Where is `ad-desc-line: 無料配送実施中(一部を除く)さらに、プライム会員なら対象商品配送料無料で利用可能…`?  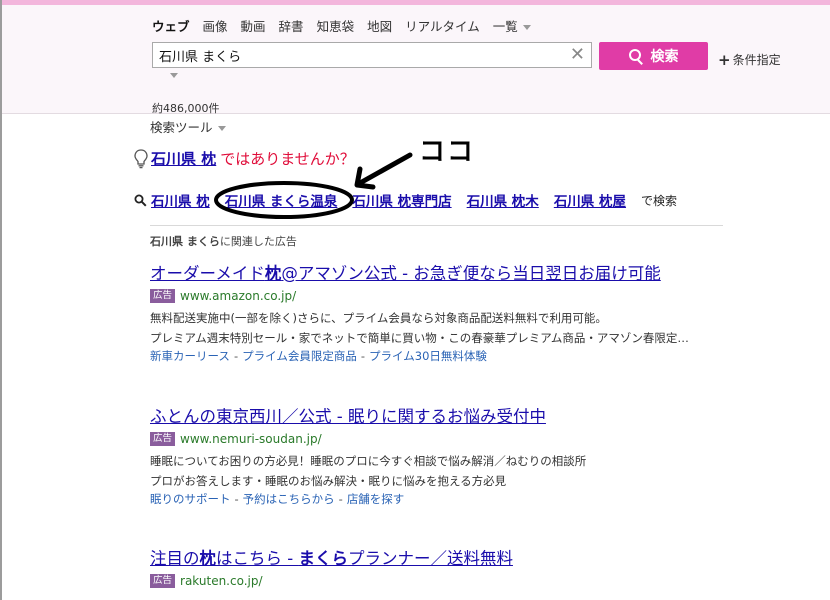 ad-desc-line: 無料配送実施中(一部を除く)さらに、プライム会員なら対象商品配送料無料で利用可能… is located at coordinates (378, 318).